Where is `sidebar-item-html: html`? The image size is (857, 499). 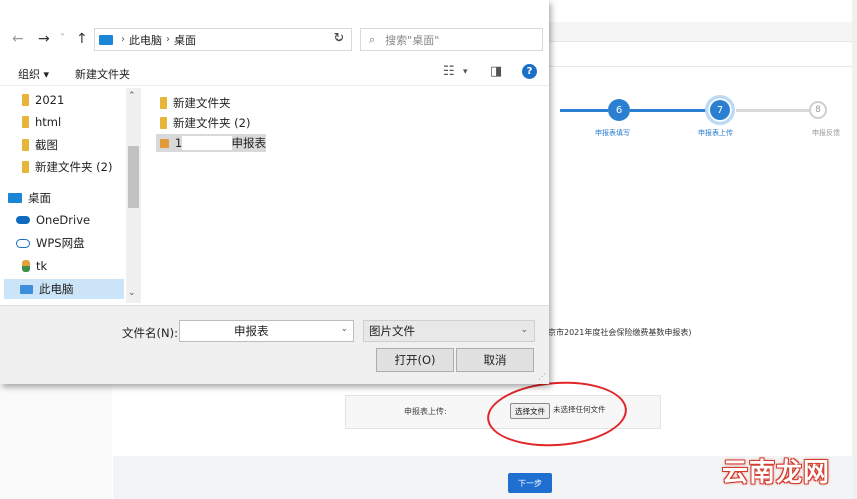 sidebar-item-html: html is located at coordinates (41, 122).